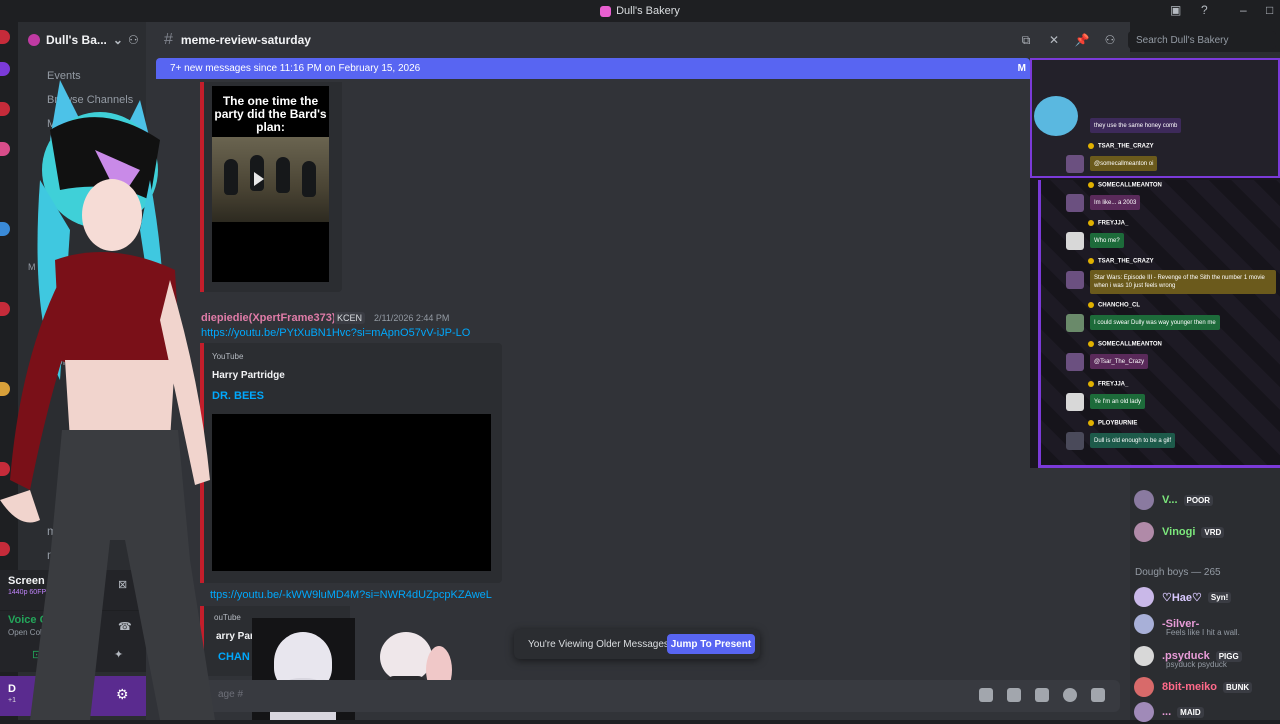  I want to click on apps-icon, so click(1098, 695).